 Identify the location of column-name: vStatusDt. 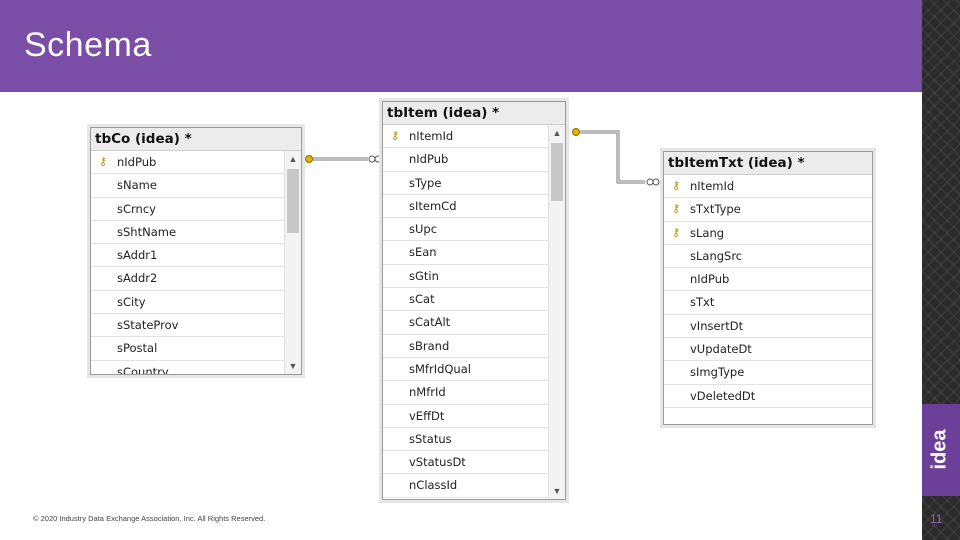
(437, 462).